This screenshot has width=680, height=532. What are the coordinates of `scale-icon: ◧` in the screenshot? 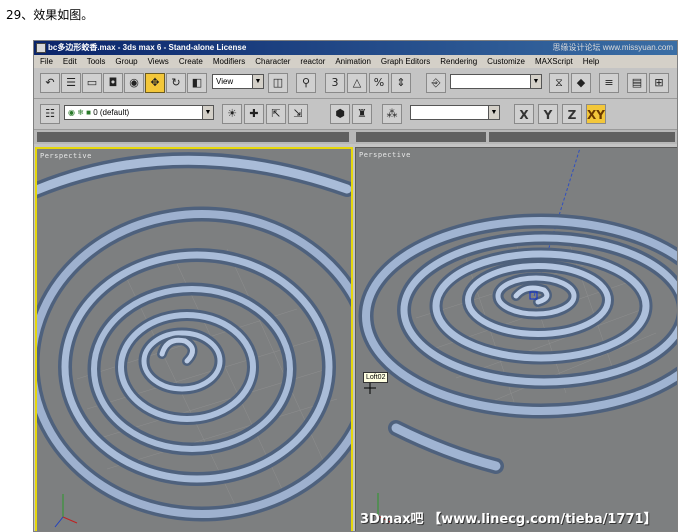 It's located at (197, 83).